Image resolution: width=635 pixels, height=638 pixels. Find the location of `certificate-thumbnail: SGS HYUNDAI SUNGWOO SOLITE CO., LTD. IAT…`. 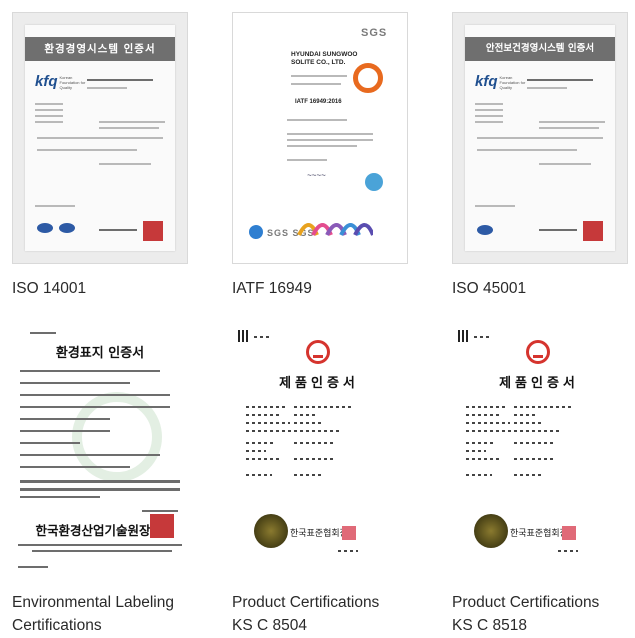

certificate-thumbnail: SGS HYUNDAI SUNGWOO SOLITE CO., LTD. IAT… is located at coordinates (320, 138).